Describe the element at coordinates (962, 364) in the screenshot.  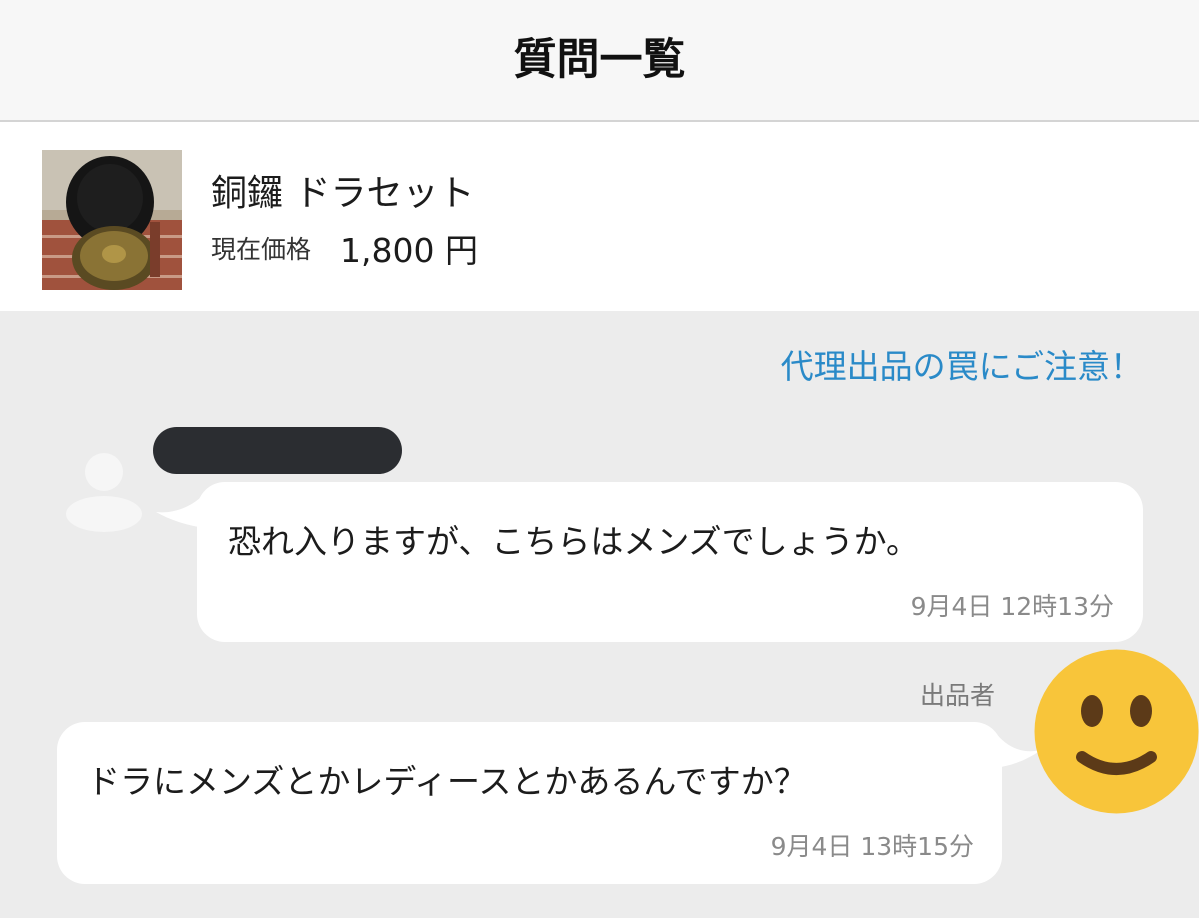
I see `proxy-listing-warning-link: 代理出品の罠にご注意！` at that location.